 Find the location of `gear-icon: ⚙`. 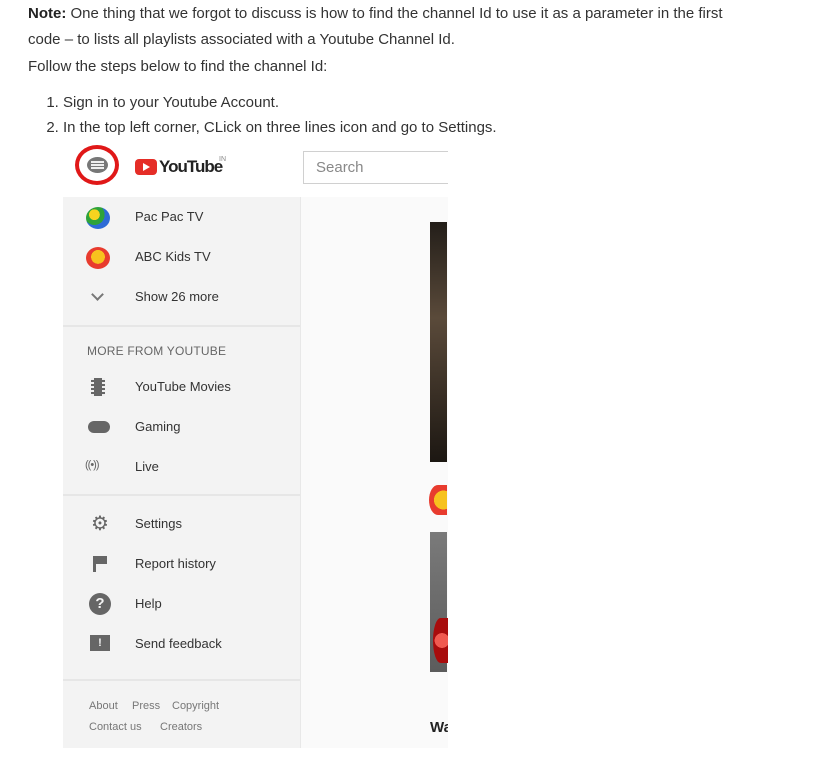

gear-icon: ⚙ is located at coordinates (100, 524).